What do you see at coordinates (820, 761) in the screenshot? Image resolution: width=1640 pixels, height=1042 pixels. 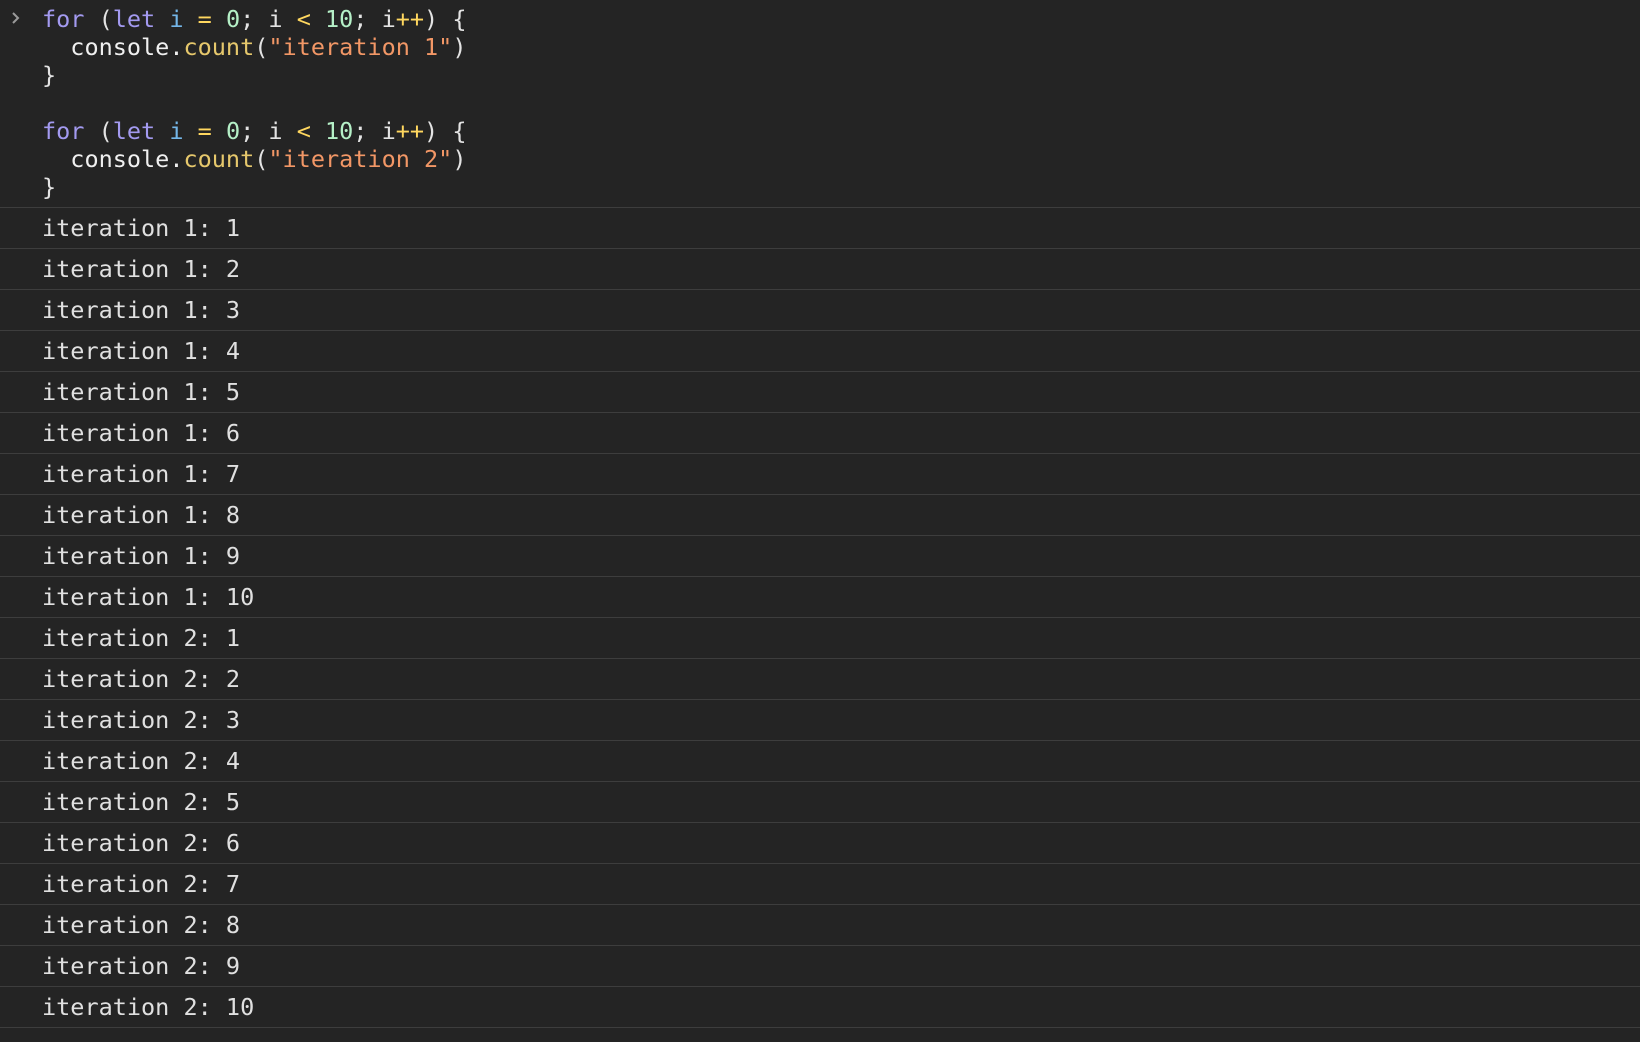 I see `log-row: iteration 2: 4` at bounding box center [820, 761].